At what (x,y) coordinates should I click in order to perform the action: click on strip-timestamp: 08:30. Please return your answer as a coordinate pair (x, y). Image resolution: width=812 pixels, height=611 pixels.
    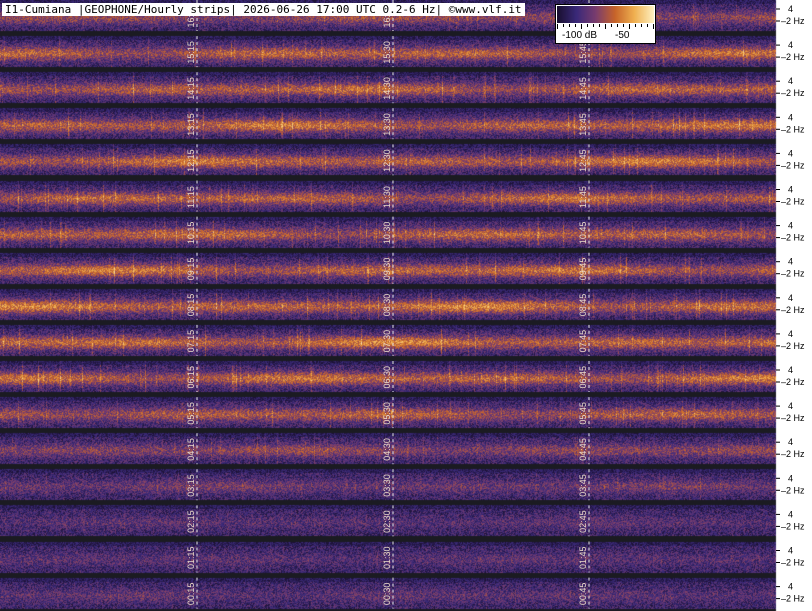
    Looking at the image, I should click on (387, 305).